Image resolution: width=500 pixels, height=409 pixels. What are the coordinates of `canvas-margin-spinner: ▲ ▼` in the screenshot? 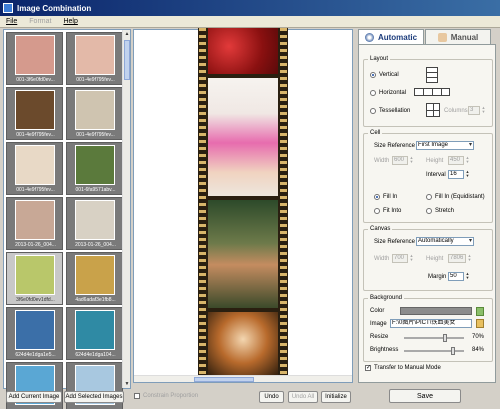 It's located at (467, 276).